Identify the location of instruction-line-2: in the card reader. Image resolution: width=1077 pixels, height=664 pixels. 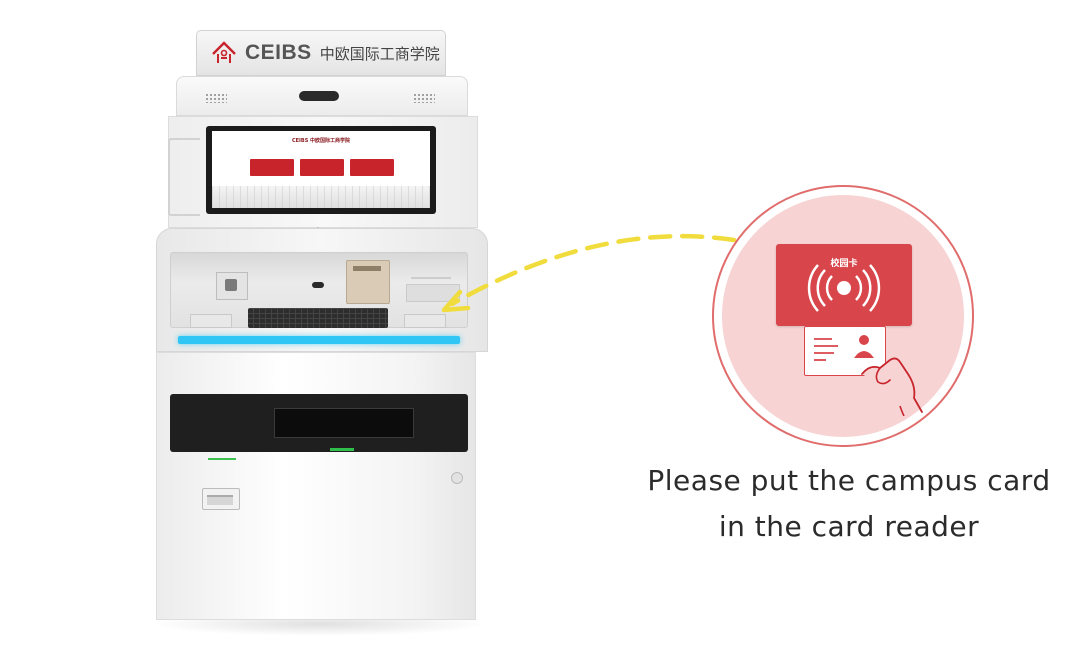
(849, 526).